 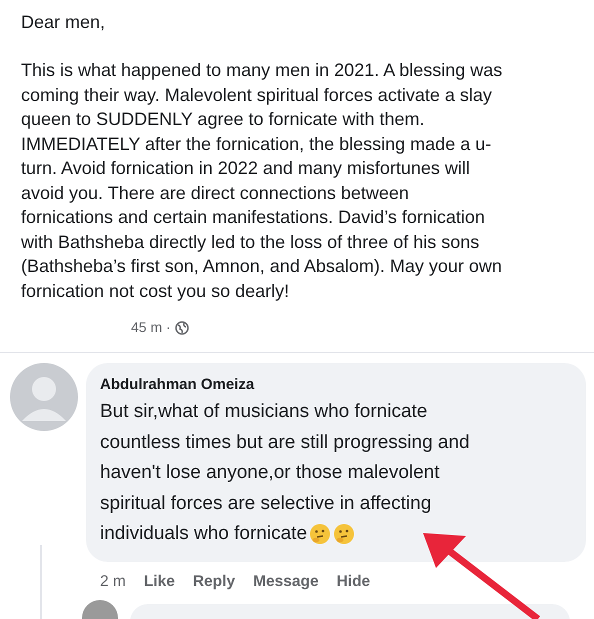 I want to click on comment-action-link: Reply, so click(x=214, y=581).